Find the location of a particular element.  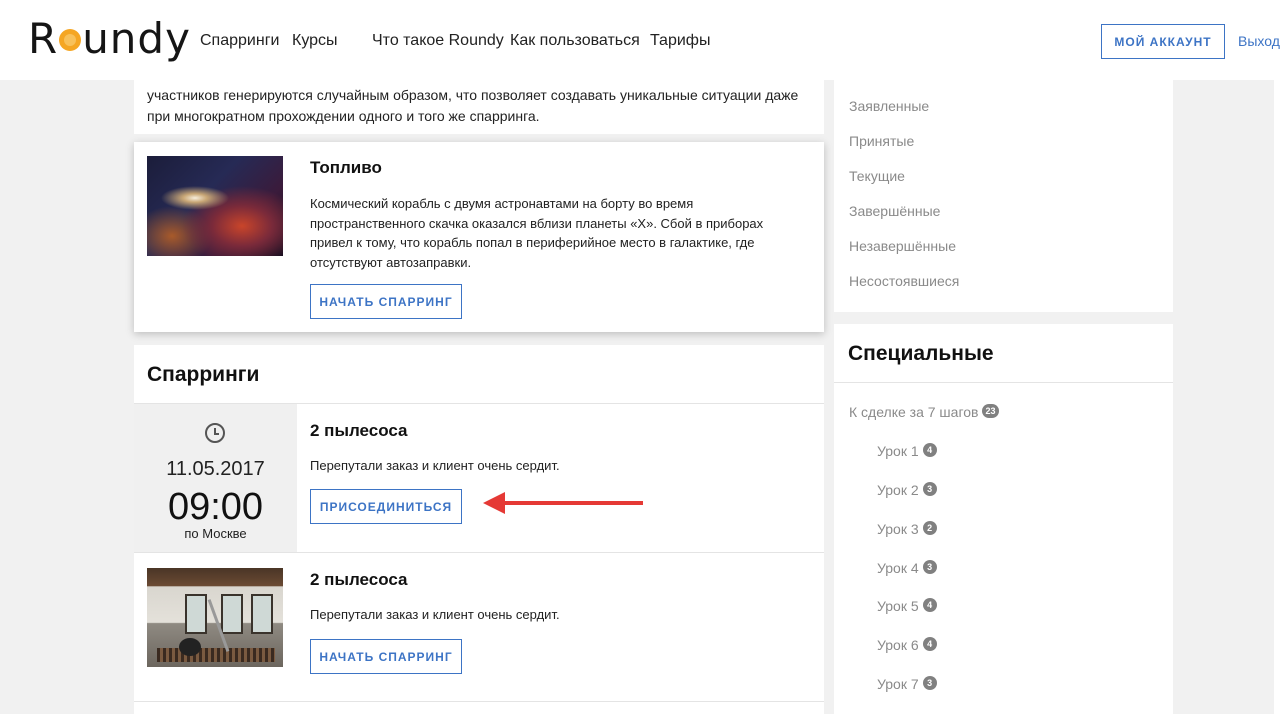

nav-pricing: Тарифы is located at coordinates (680, 41).